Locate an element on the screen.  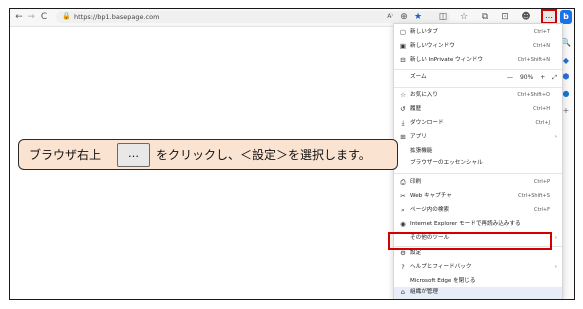
menu-item-label: ズーム is located at coordinates (418, 77).